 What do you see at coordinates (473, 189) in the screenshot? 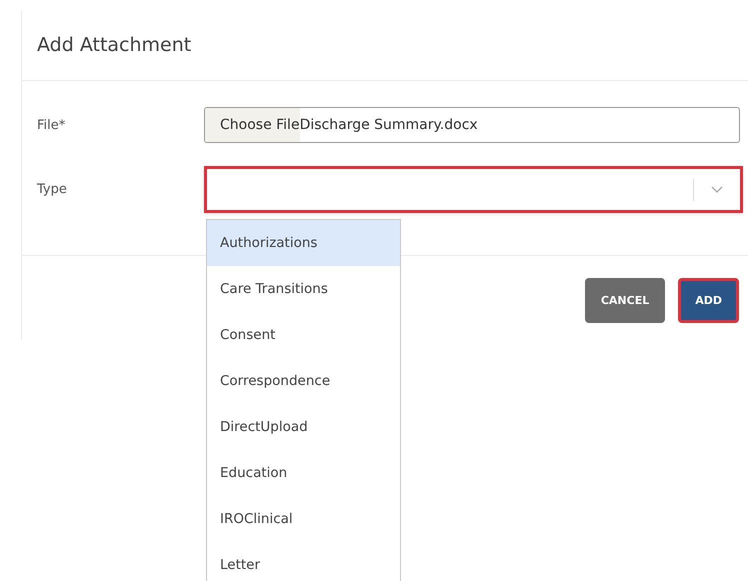
I see `type-select` at bounding box center [473, 189].